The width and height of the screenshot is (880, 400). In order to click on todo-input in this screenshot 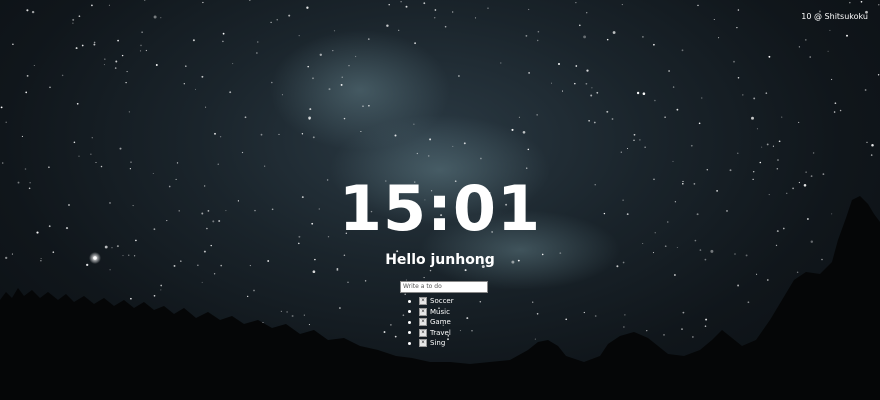, I will do `click(444, 286)`.